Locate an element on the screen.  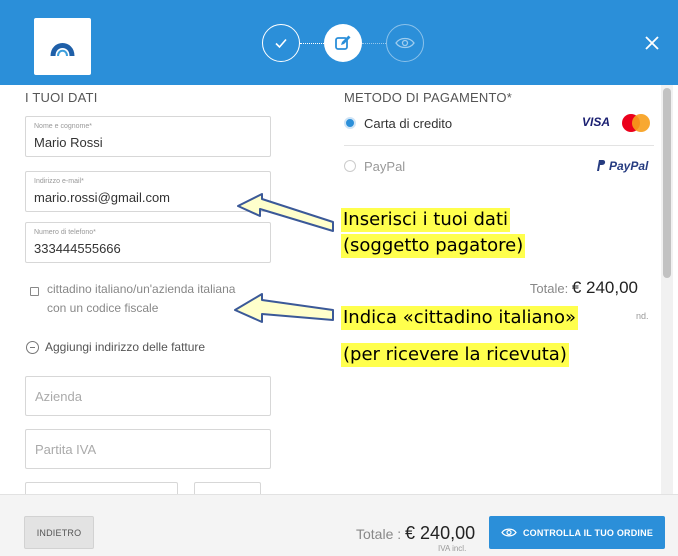
annotation-data-line2: (soggetto pagatore) is located at coordinates (433, 246).